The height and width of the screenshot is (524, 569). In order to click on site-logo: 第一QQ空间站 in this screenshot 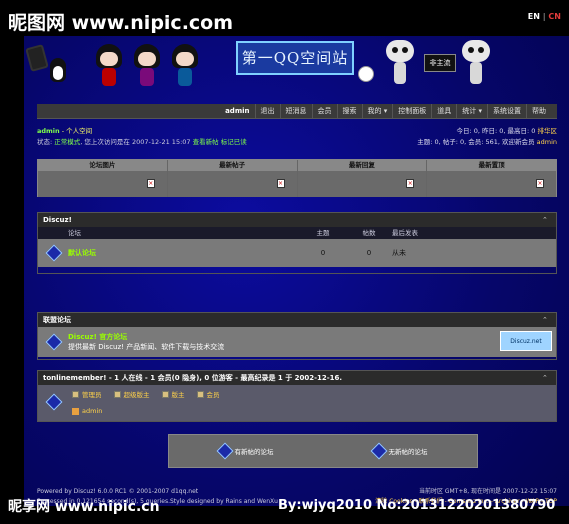, I will do `click(295, 58)`.